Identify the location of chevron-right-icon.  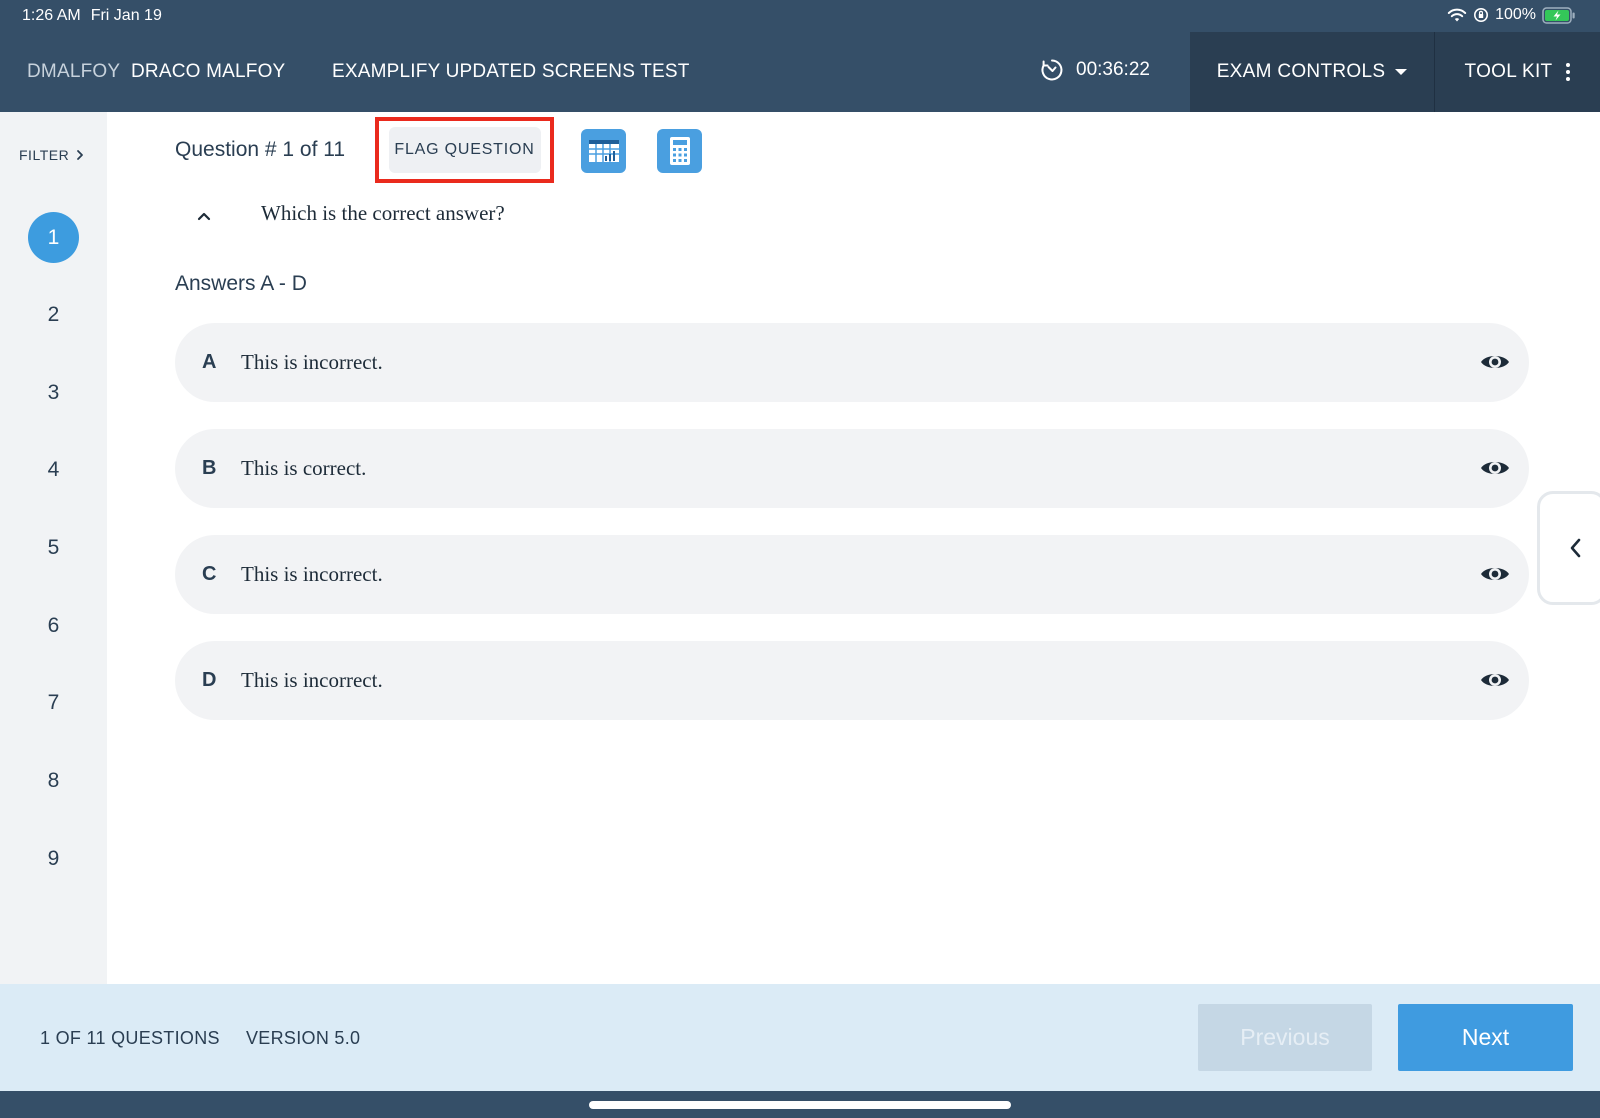
(80, 155).